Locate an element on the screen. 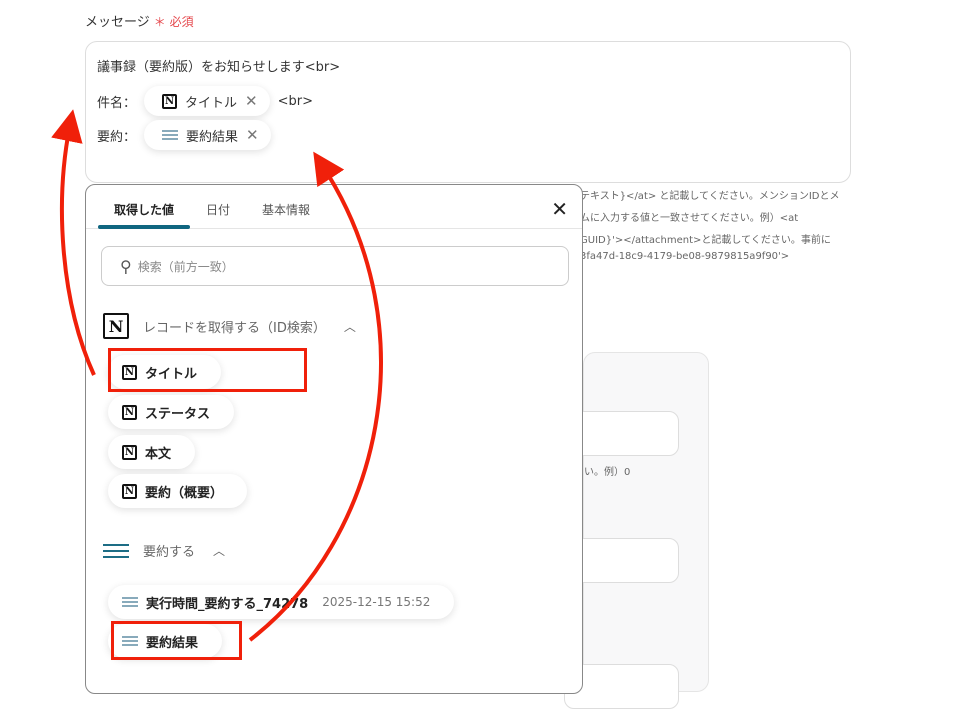  arrow-title is located at coordinates (73, 242).